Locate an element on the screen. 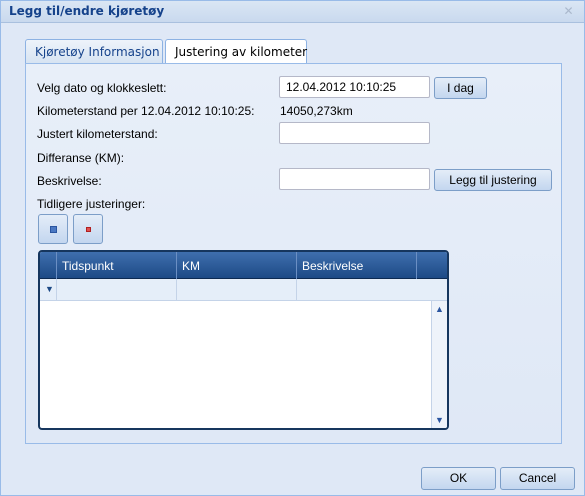 This screenshot has width=585, height=496. filter-cell-description is located at coordinates (356, 290).